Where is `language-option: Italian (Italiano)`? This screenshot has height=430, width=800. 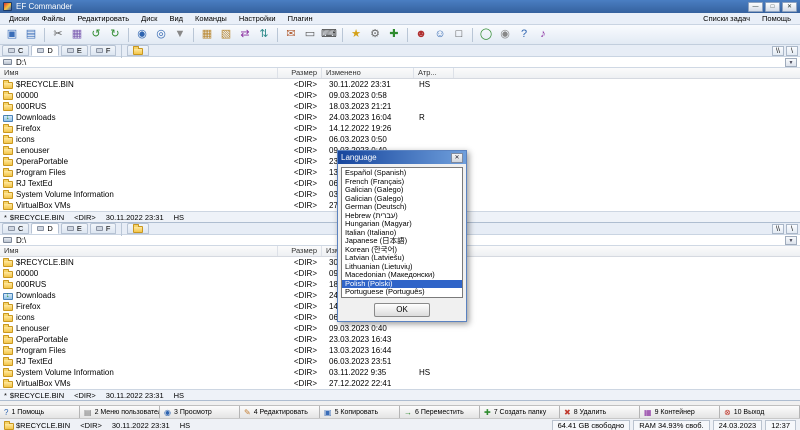 language-option: Italian (Italiano) is located at coordinates (402, 233).